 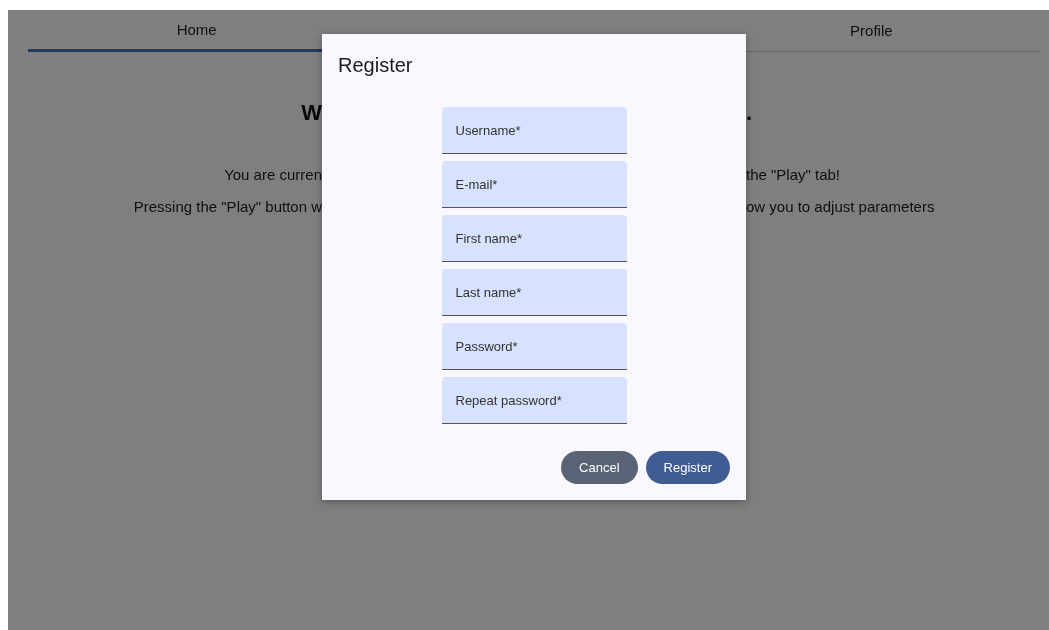 I want to click on dialog-title: Register, so click(x=375, y=65).